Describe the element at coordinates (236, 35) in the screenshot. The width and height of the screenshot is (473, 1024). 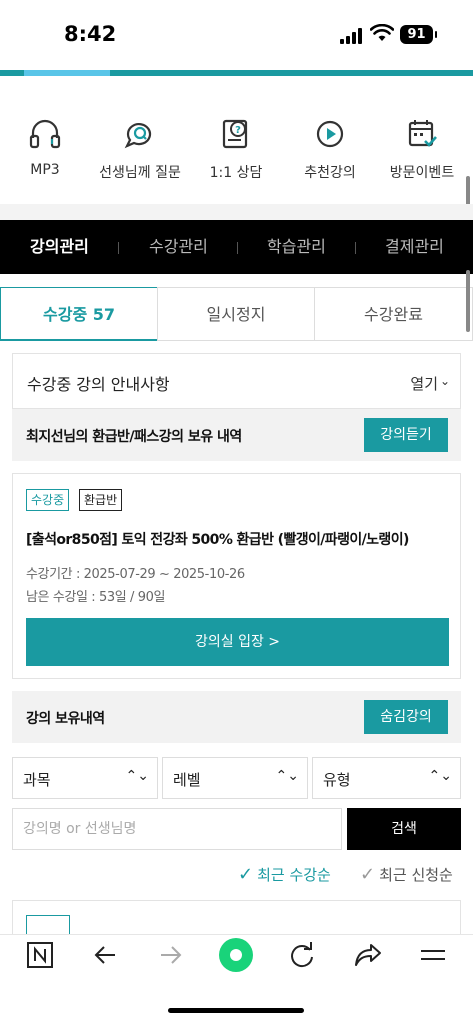
I see `status-bar: 8:42 91` at that location.